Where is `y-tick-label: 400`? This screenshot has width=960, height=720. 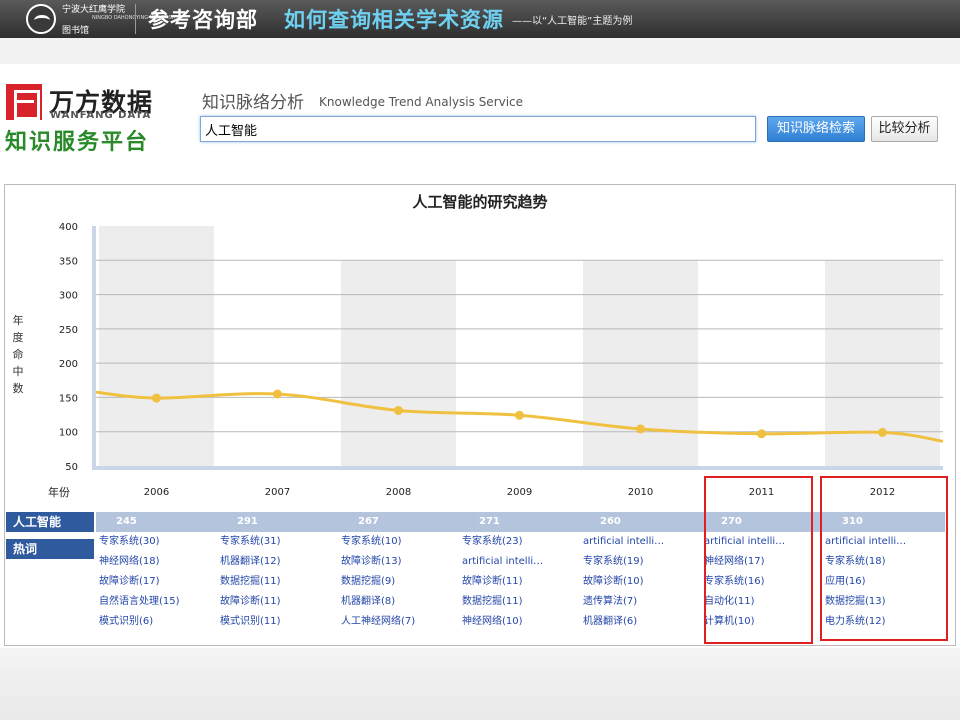
y-tick-label: 400 is located at coordinates (68, 227).